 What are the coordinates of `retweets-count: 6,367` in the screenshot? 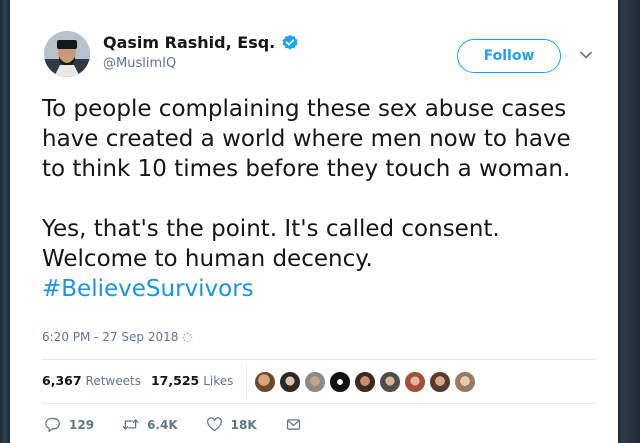 It's located at (62, 380).